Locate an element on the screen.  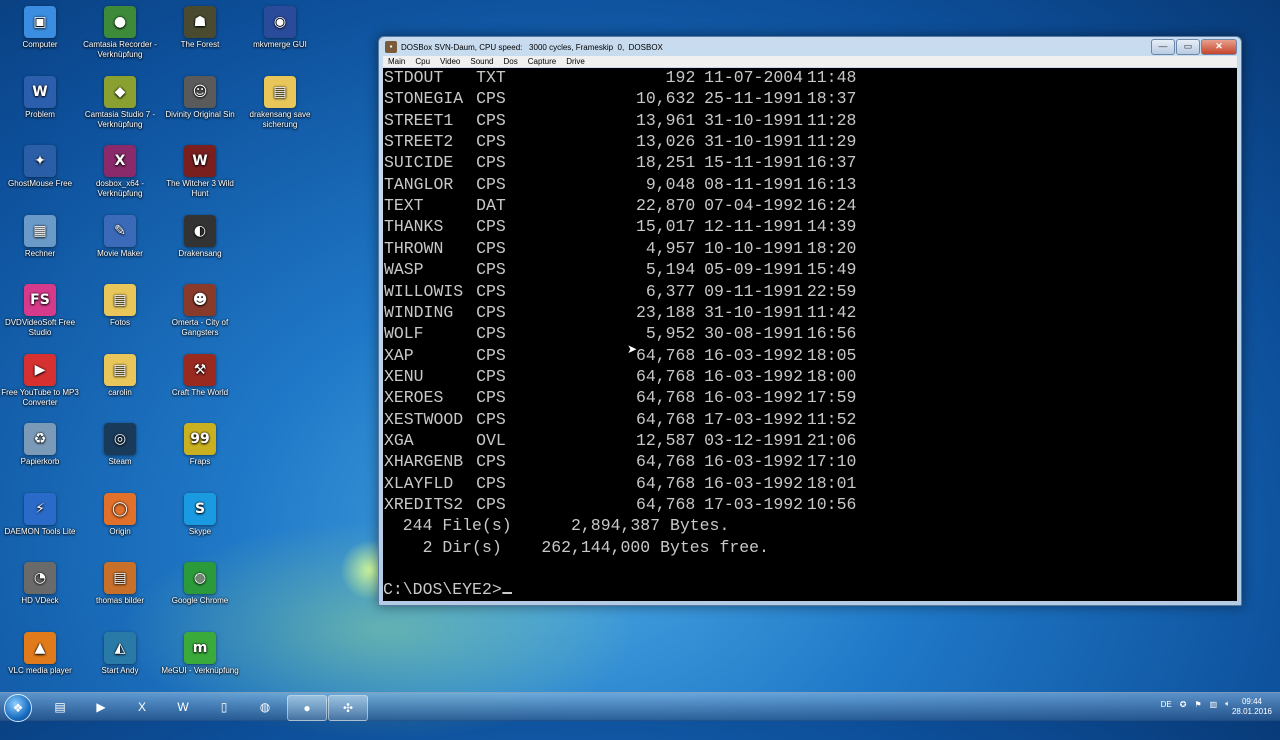
taskbar-clock: 09:44 28.01.2016 is located at coordinates (1252, 707).